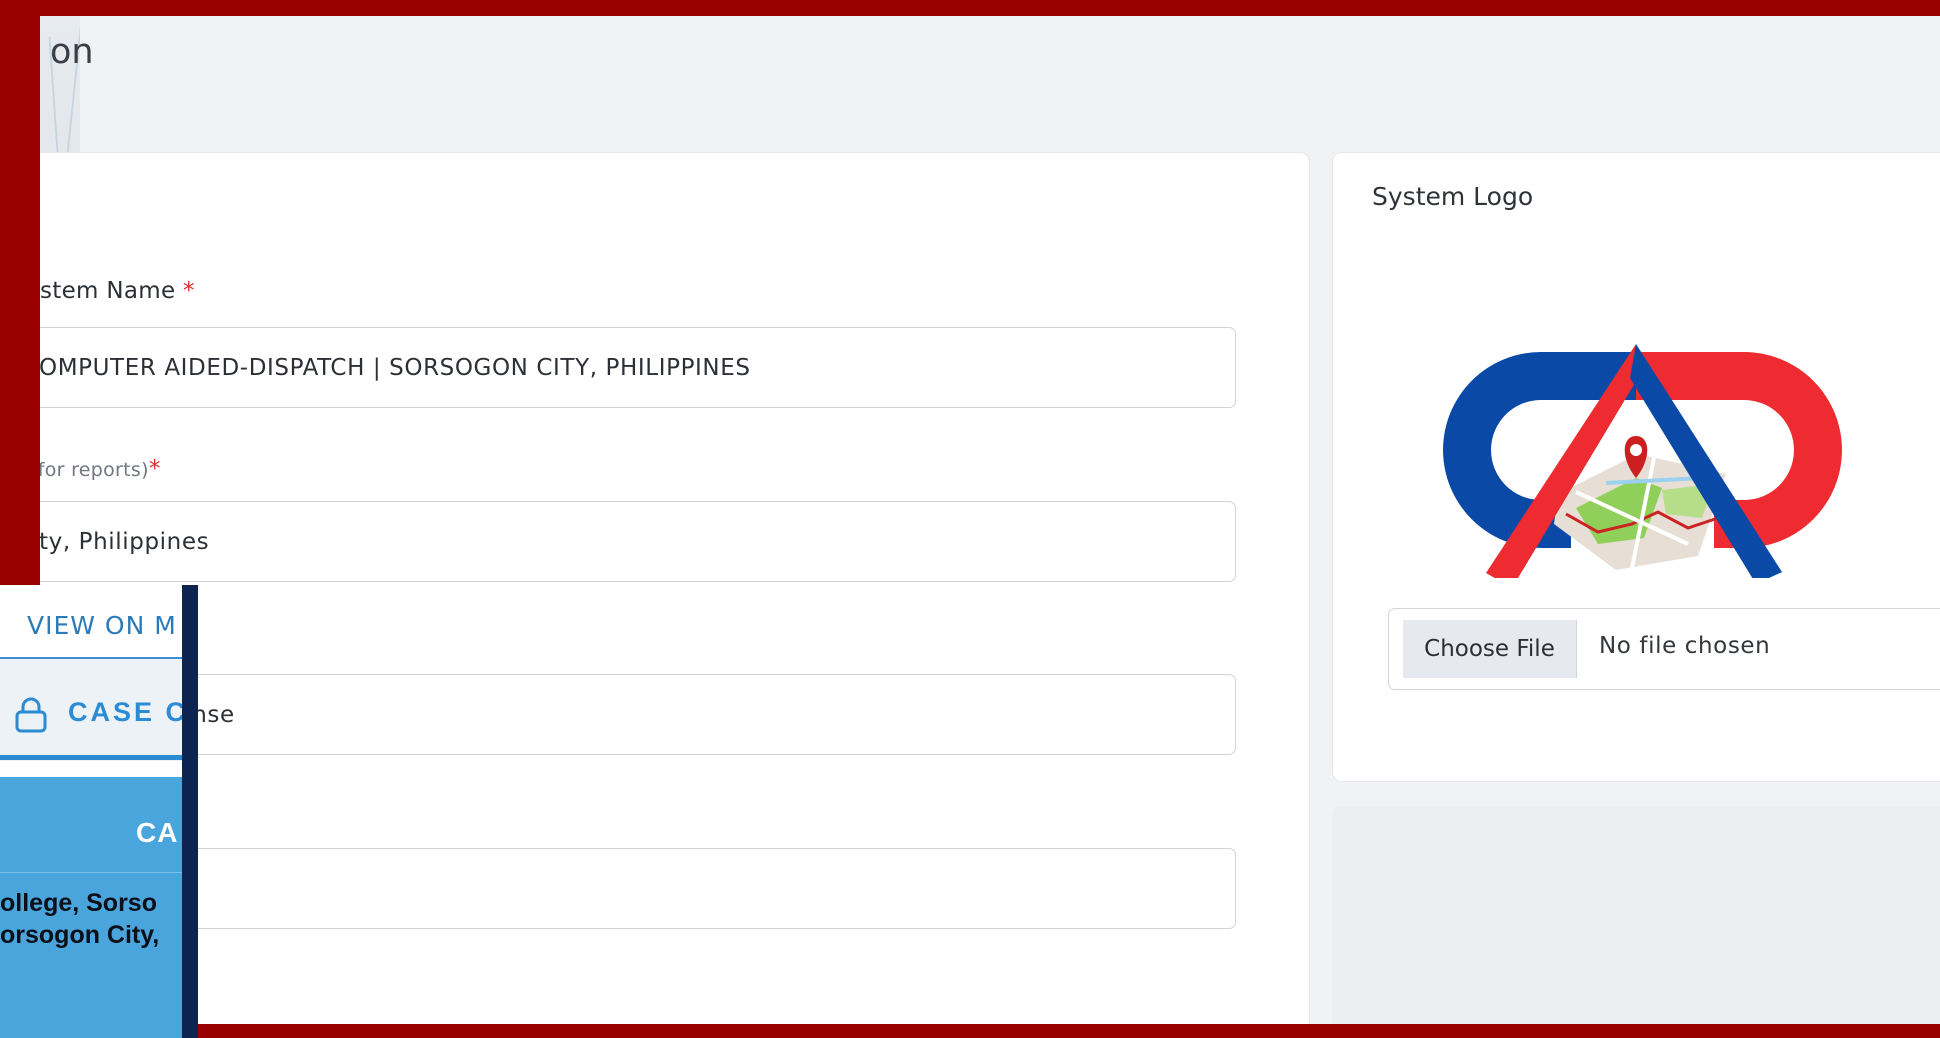 The image size is (1940, 1038). I want to click on case-header: CA, so click(157, 832).